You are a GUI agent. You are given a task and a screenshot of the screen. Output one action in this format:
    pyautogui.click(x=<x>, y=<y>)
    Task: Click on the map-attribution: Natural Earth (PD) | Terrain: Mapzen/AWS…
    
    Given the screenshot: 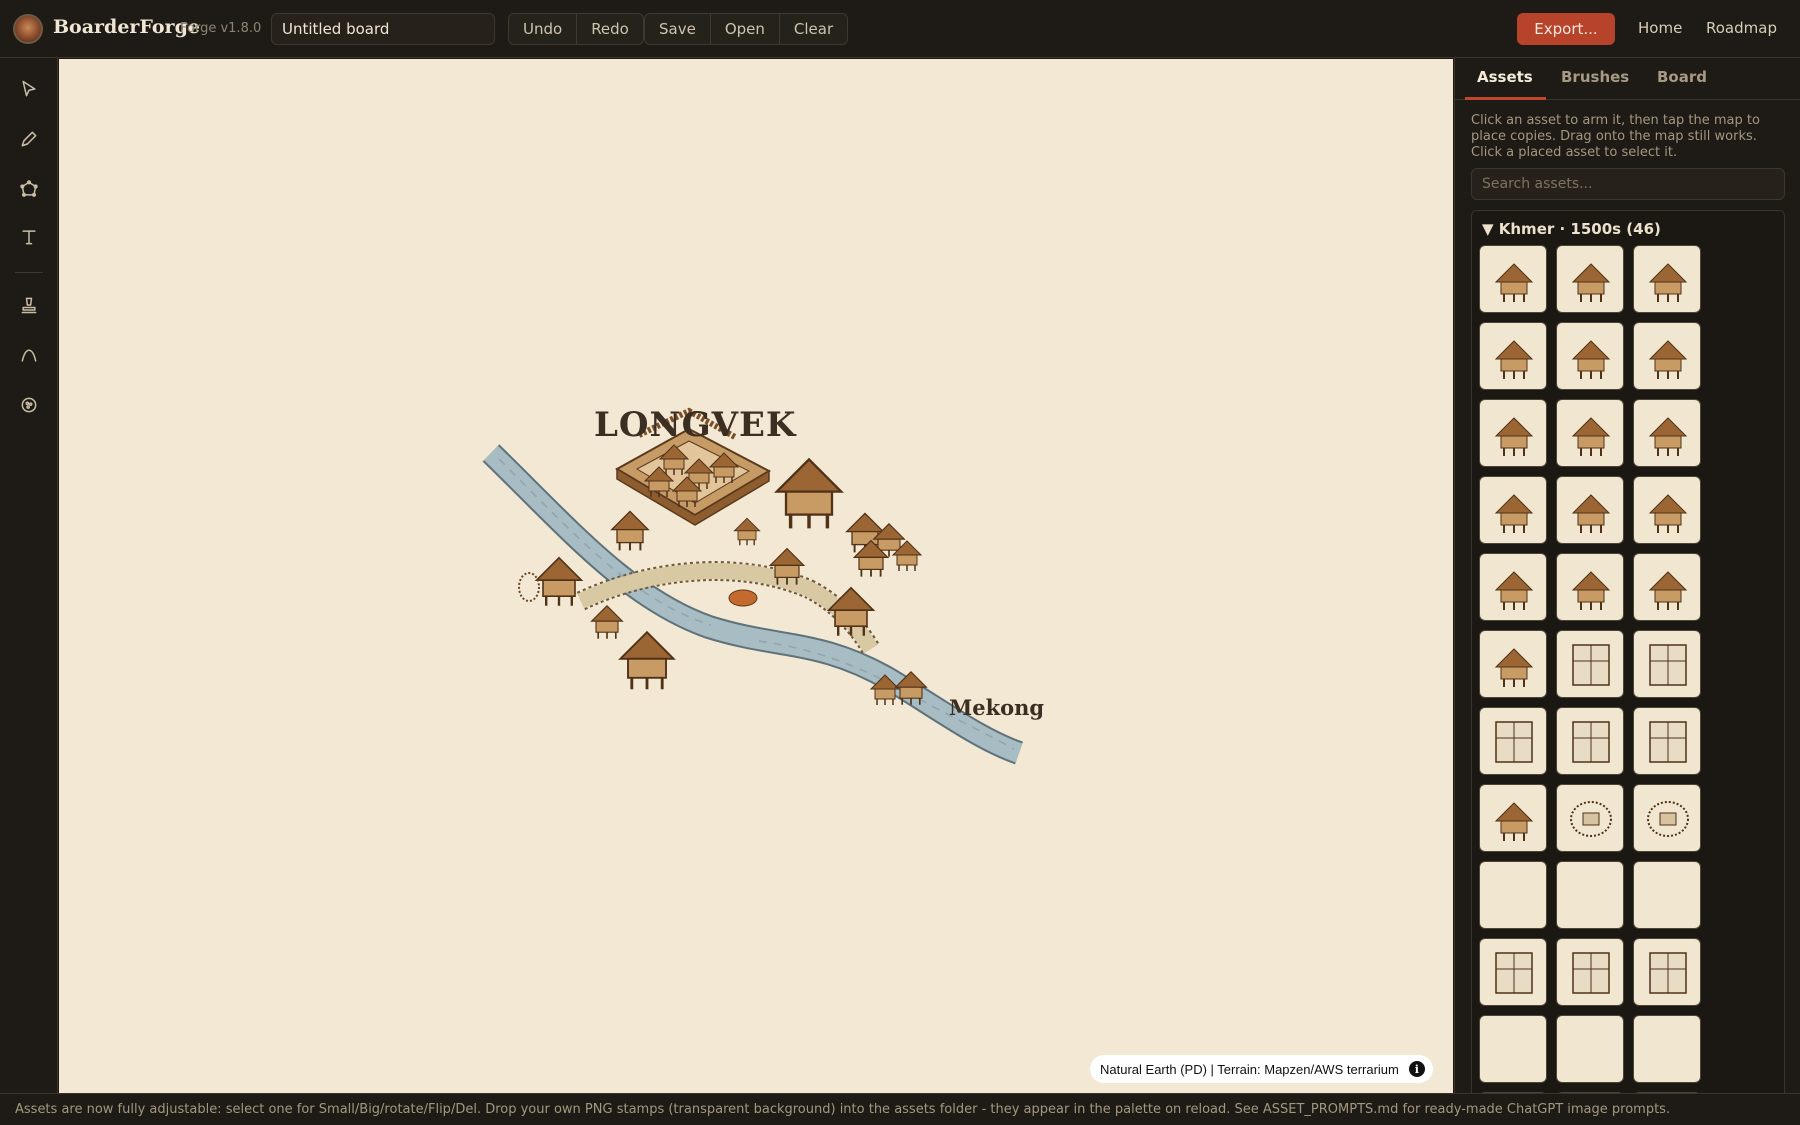 What is the action you would take?
    pyautogui.click(x=1261, y=1069)
    